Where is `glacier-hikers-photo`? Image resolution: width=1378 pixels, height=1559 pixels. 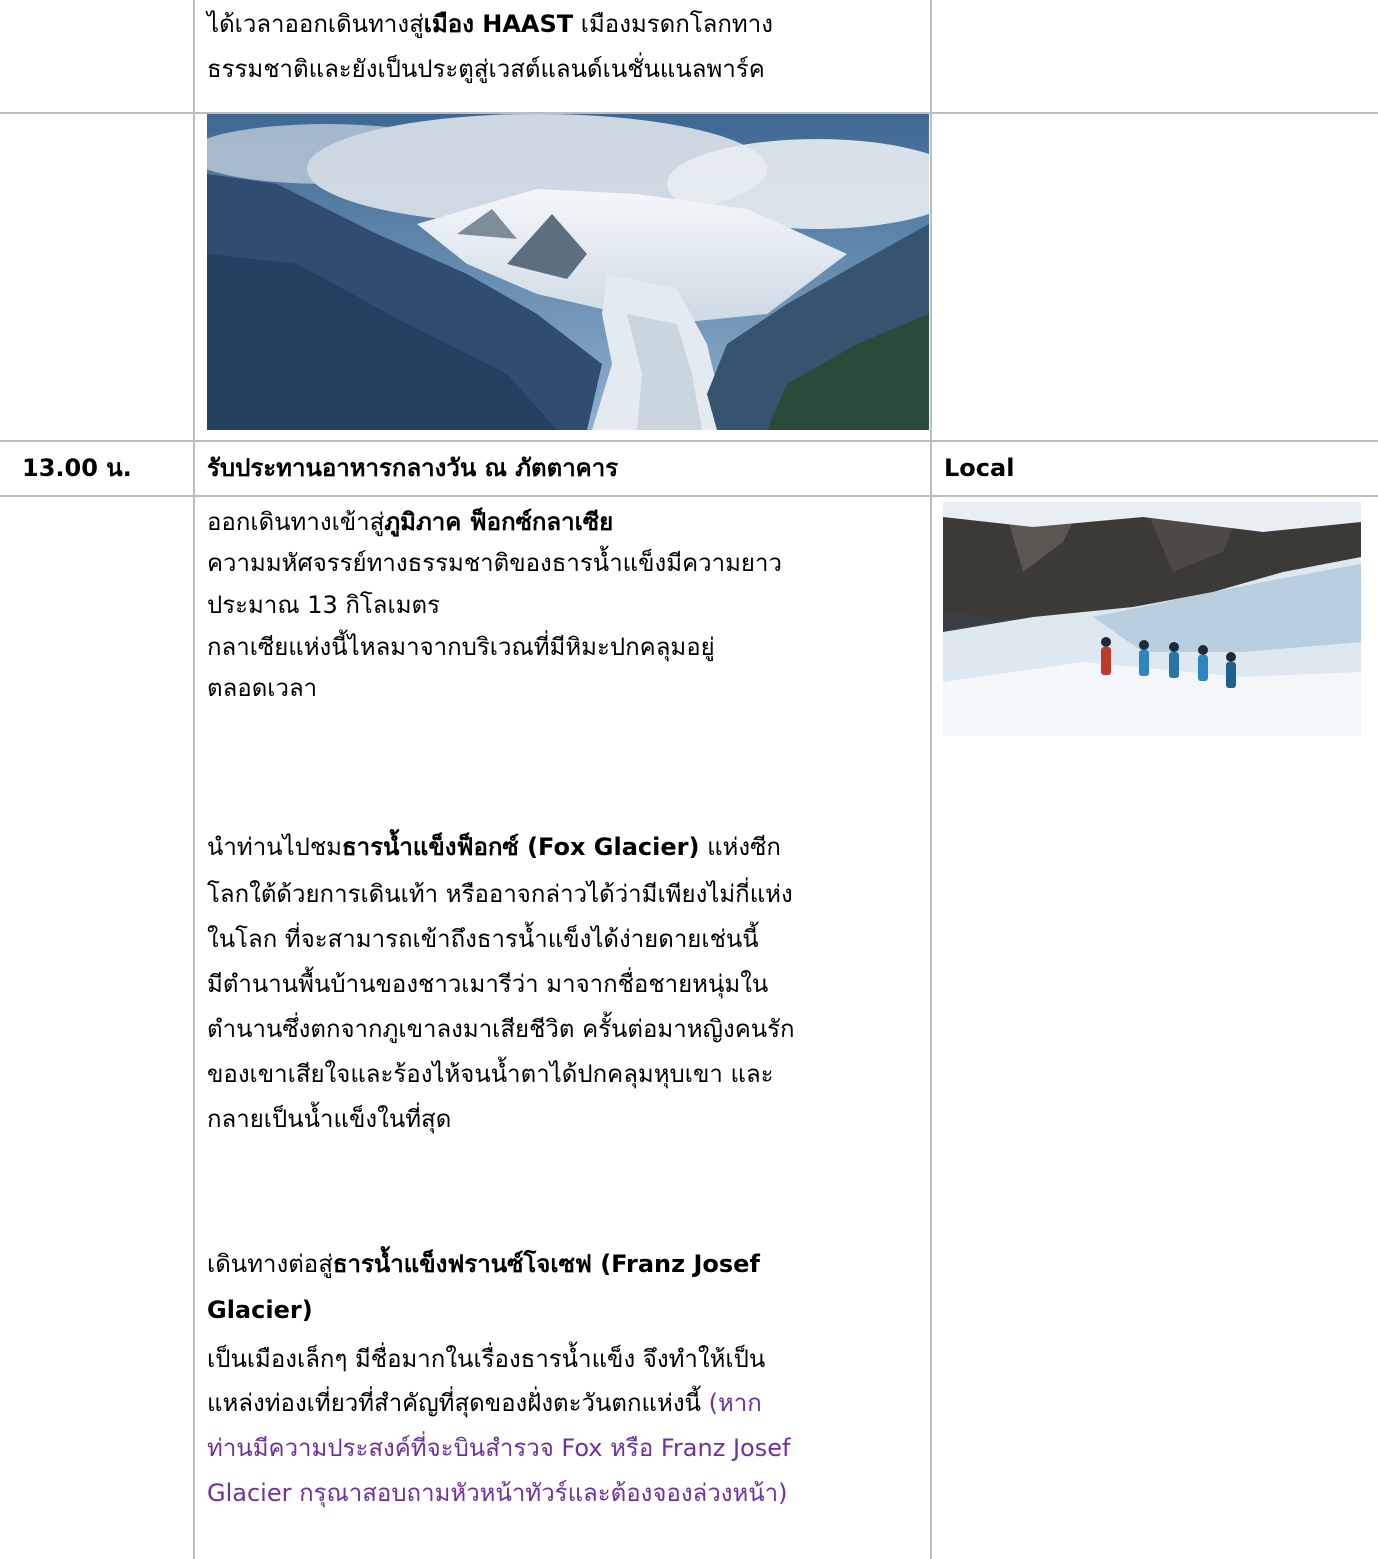
glacier-hikers-photo is located at coordinates (1152, 619).